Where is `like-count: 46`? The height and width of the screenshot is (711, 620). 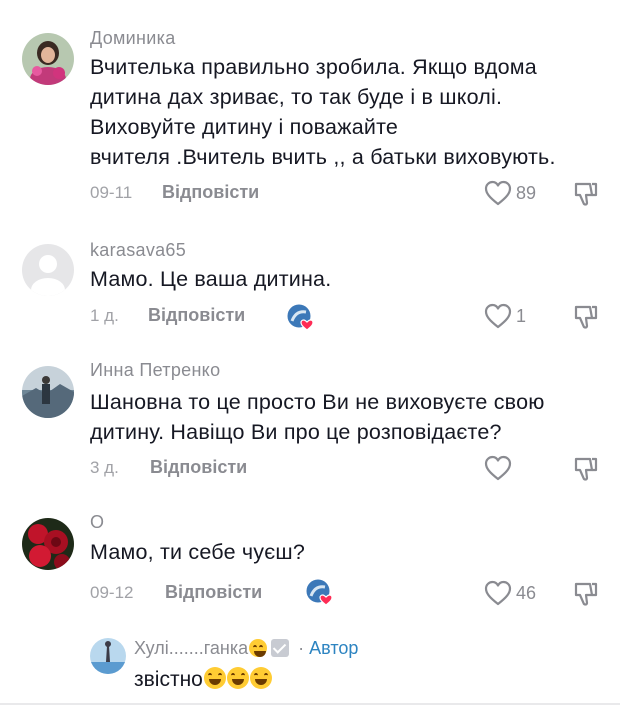
like-count: 46 is located at coordinates (526, 592).